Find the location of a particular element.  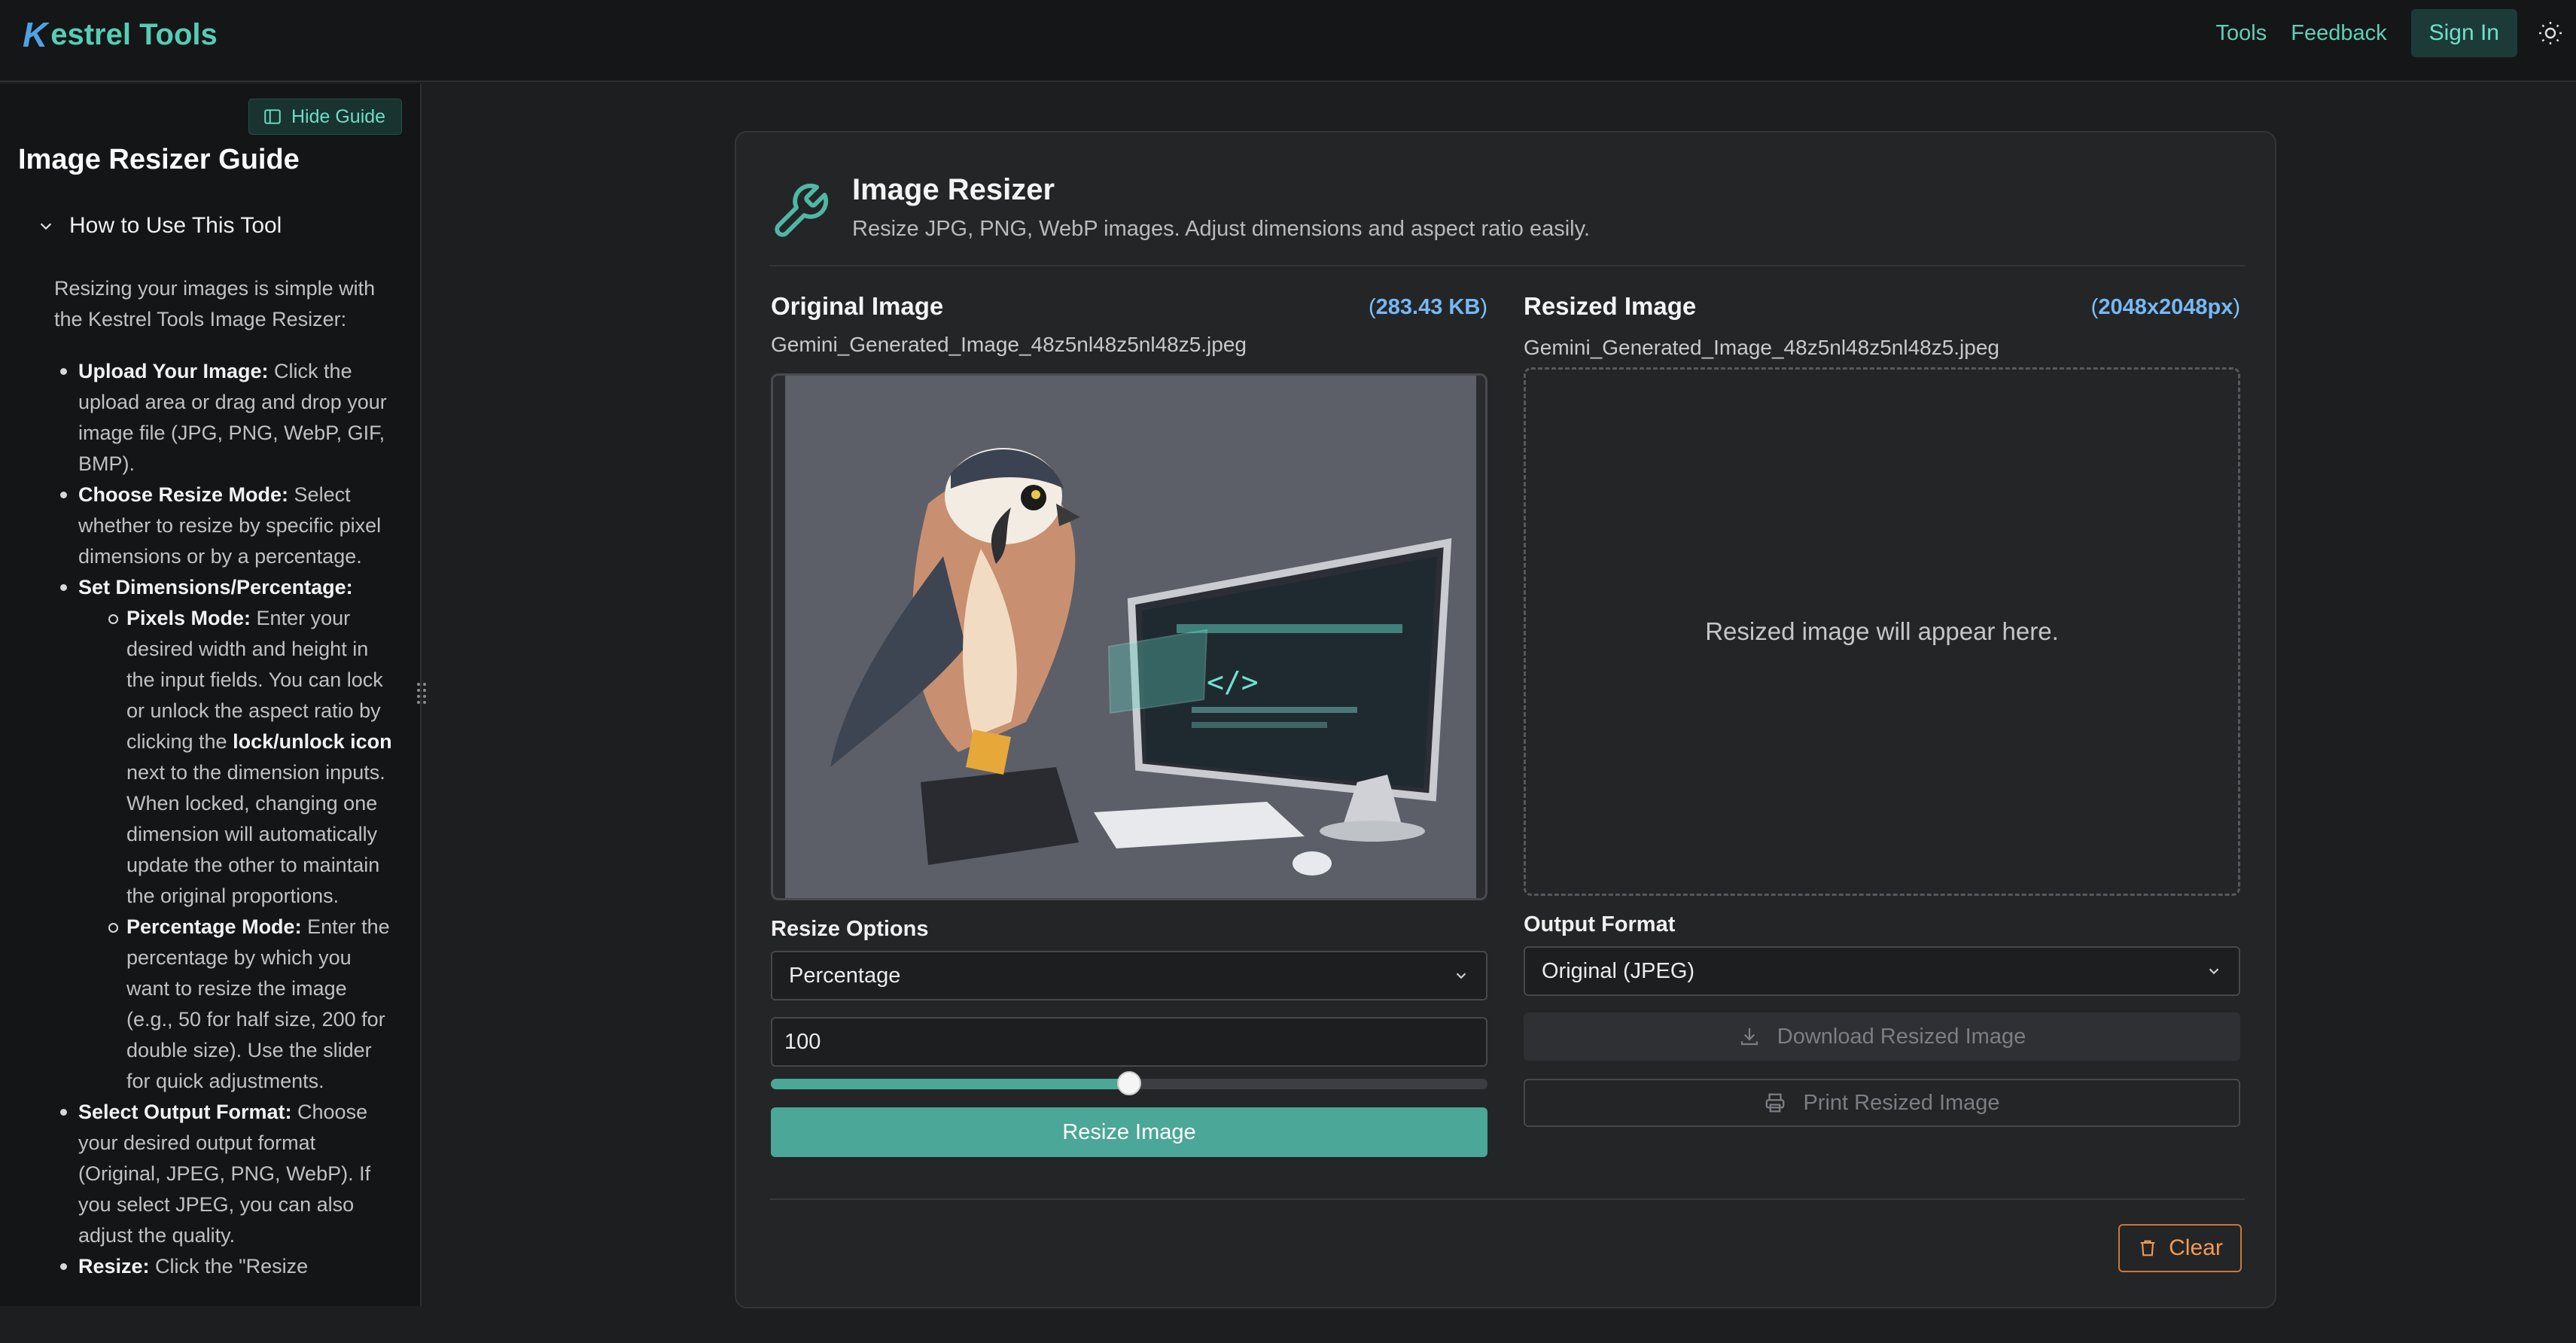

download-resized-button: Download Resized Image is located at coordinates (1882, 1037).